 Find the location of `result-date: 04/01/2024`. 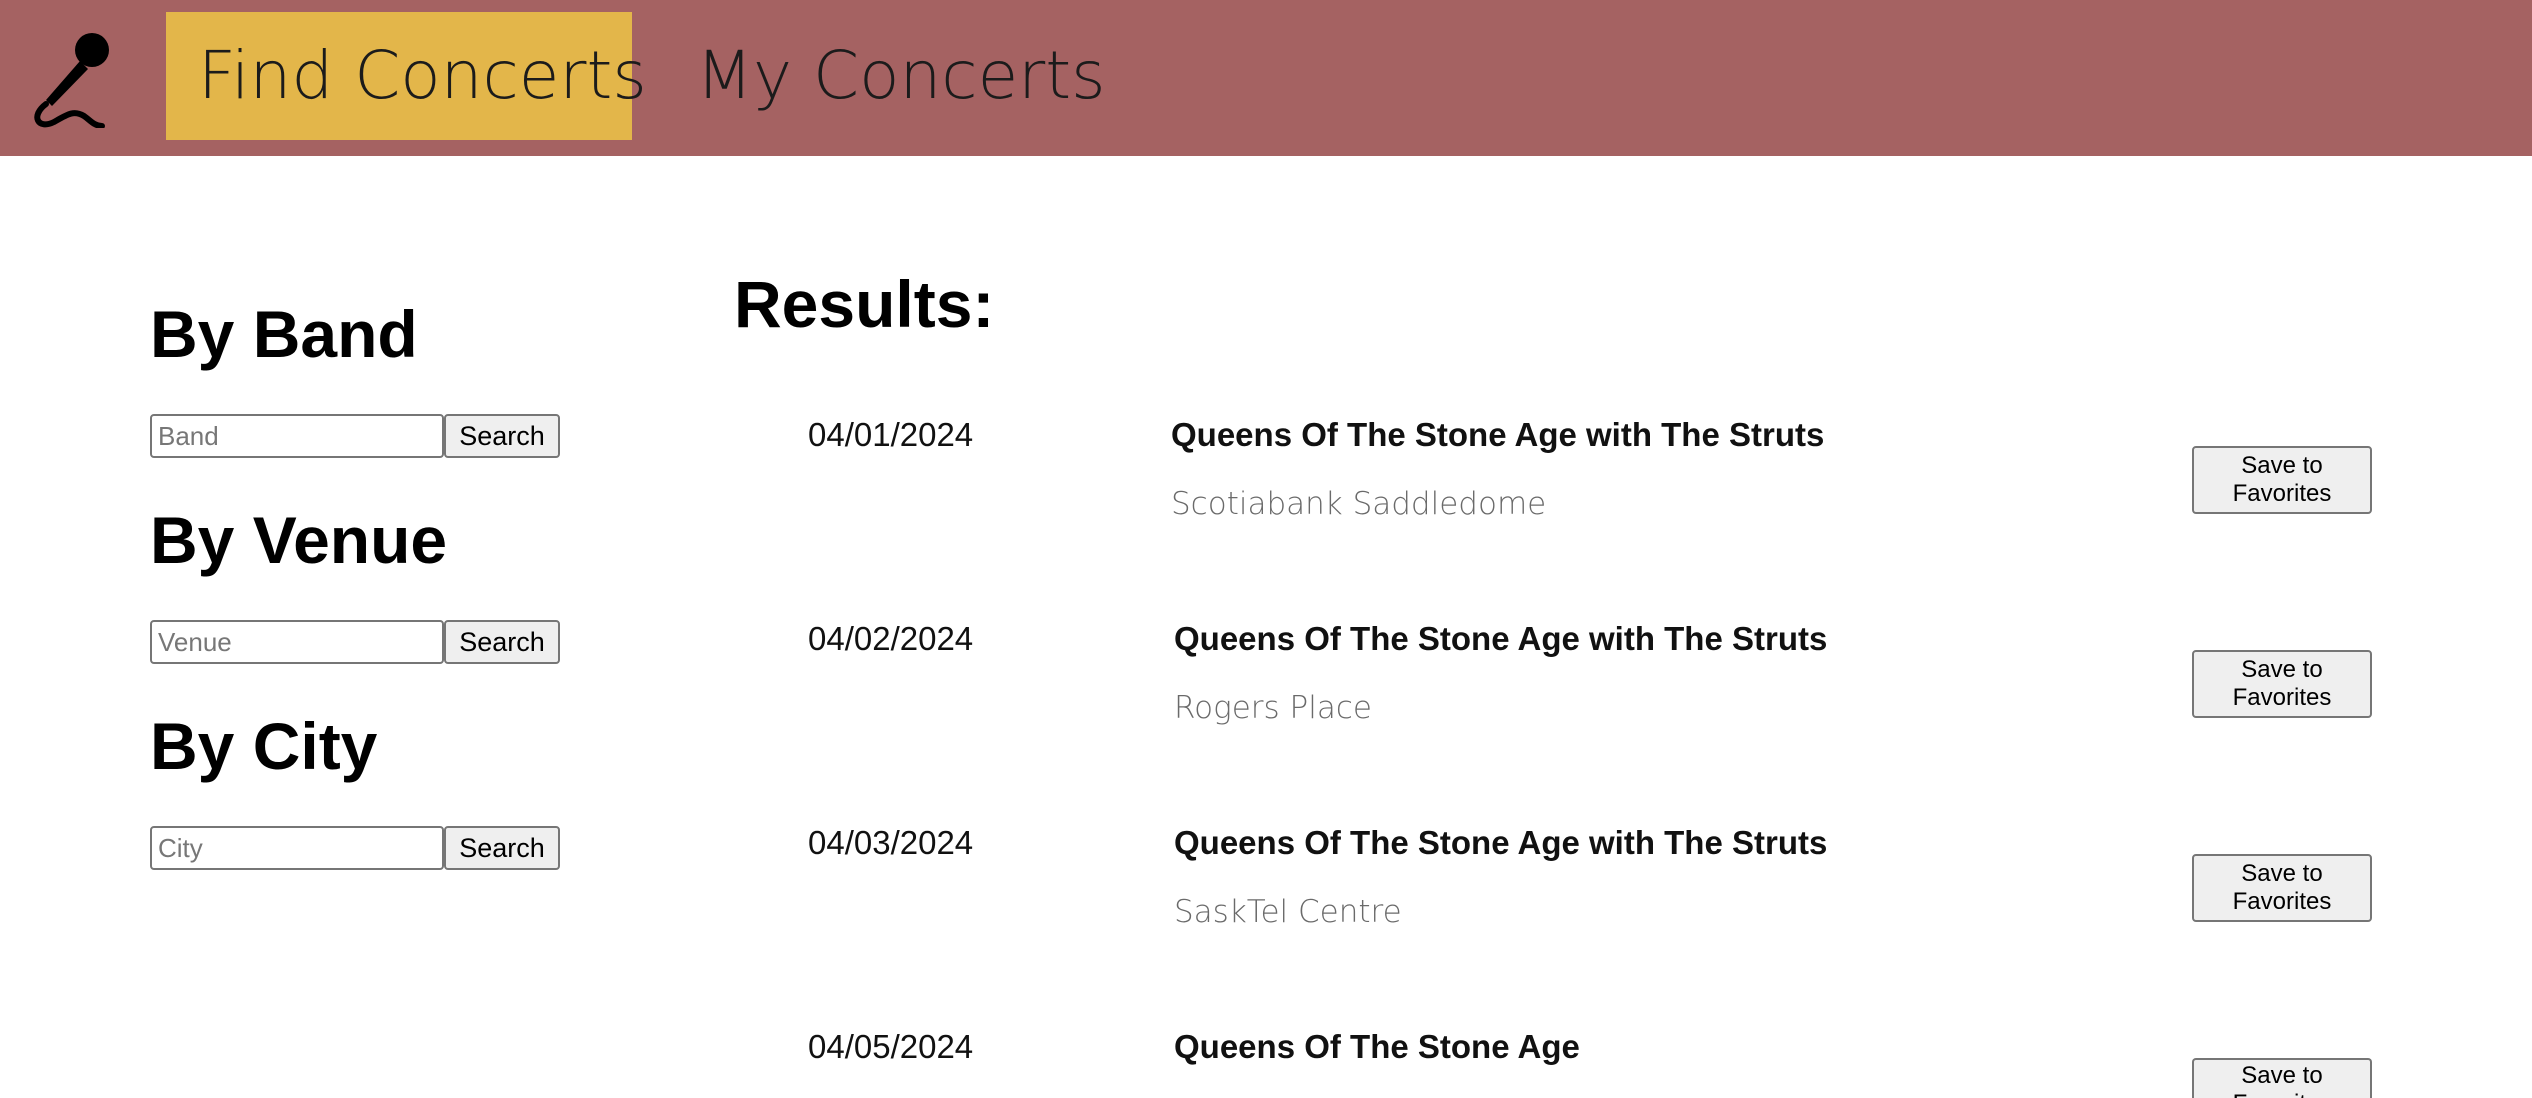

result-date: 04/01/2024 is located at coordinates (891, 434).